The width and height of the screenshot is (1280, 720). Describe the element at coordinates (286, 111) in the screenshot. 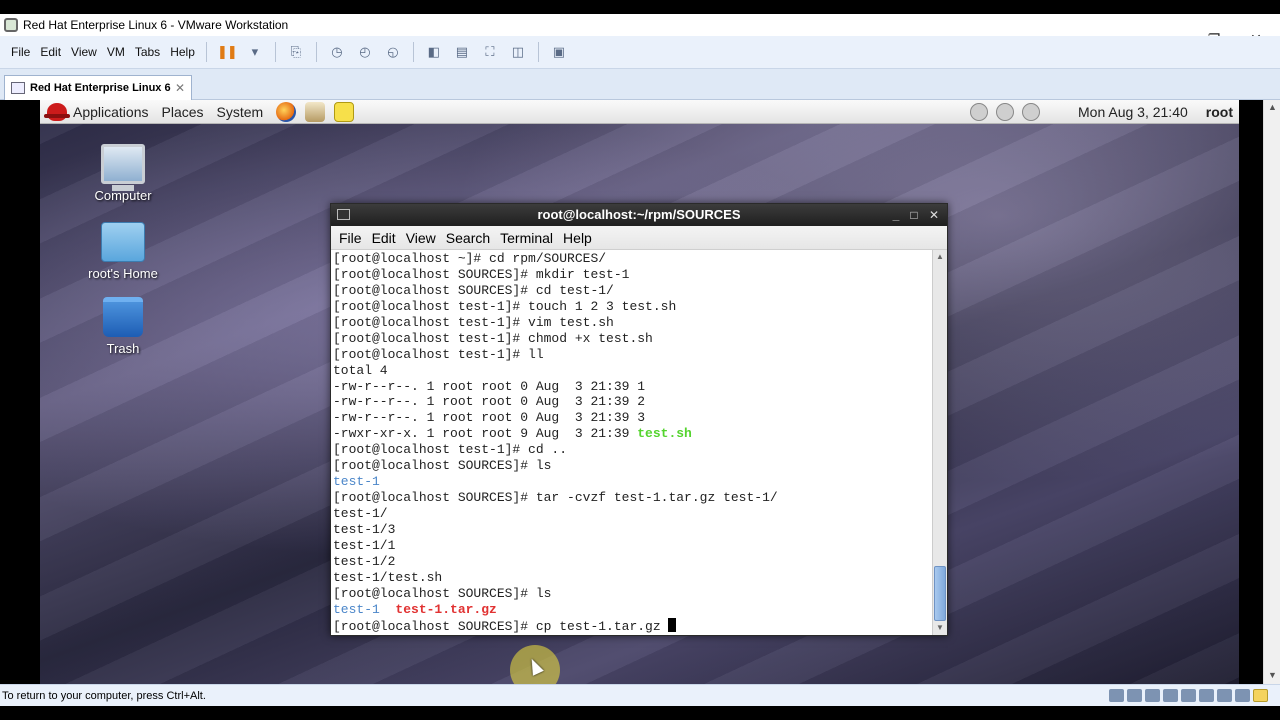

I see `firefox-icon` at that location.